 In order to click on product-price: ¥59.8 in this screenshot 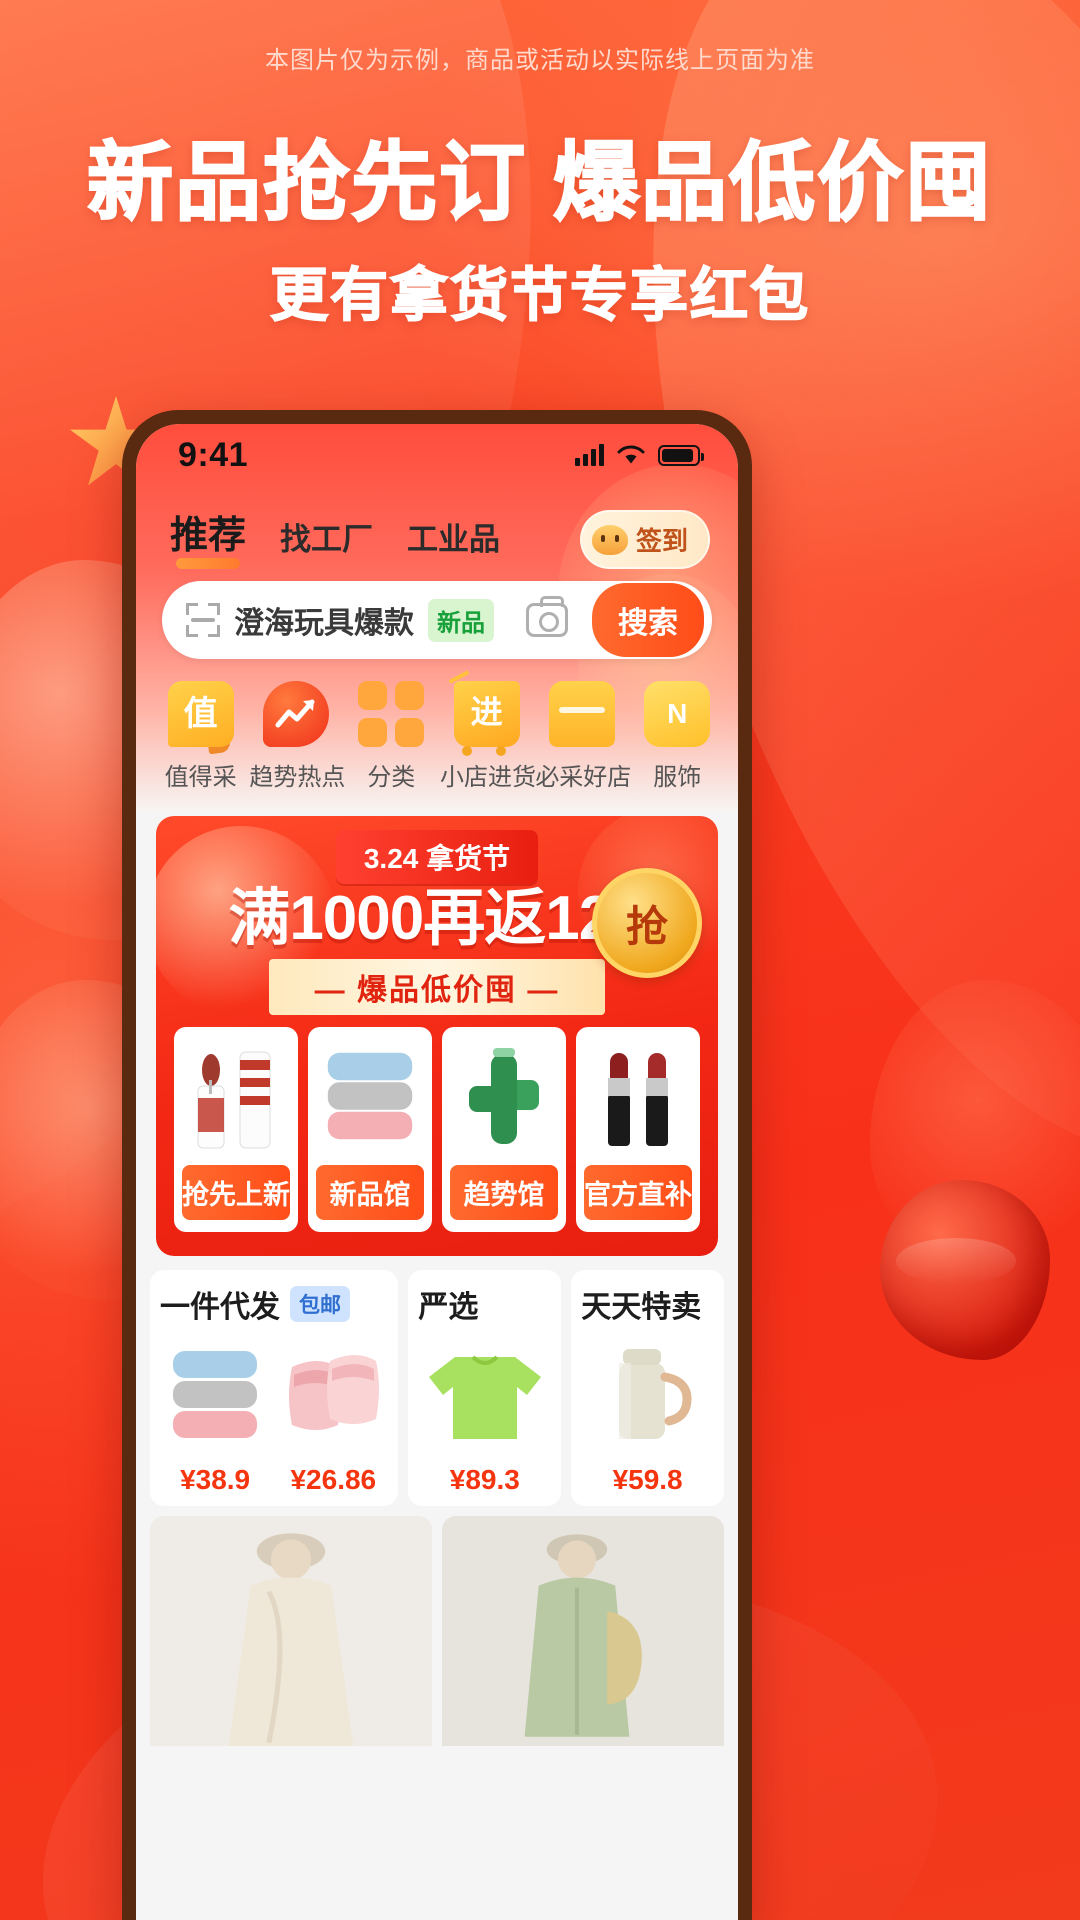, I will do `click(647, 1480)`.